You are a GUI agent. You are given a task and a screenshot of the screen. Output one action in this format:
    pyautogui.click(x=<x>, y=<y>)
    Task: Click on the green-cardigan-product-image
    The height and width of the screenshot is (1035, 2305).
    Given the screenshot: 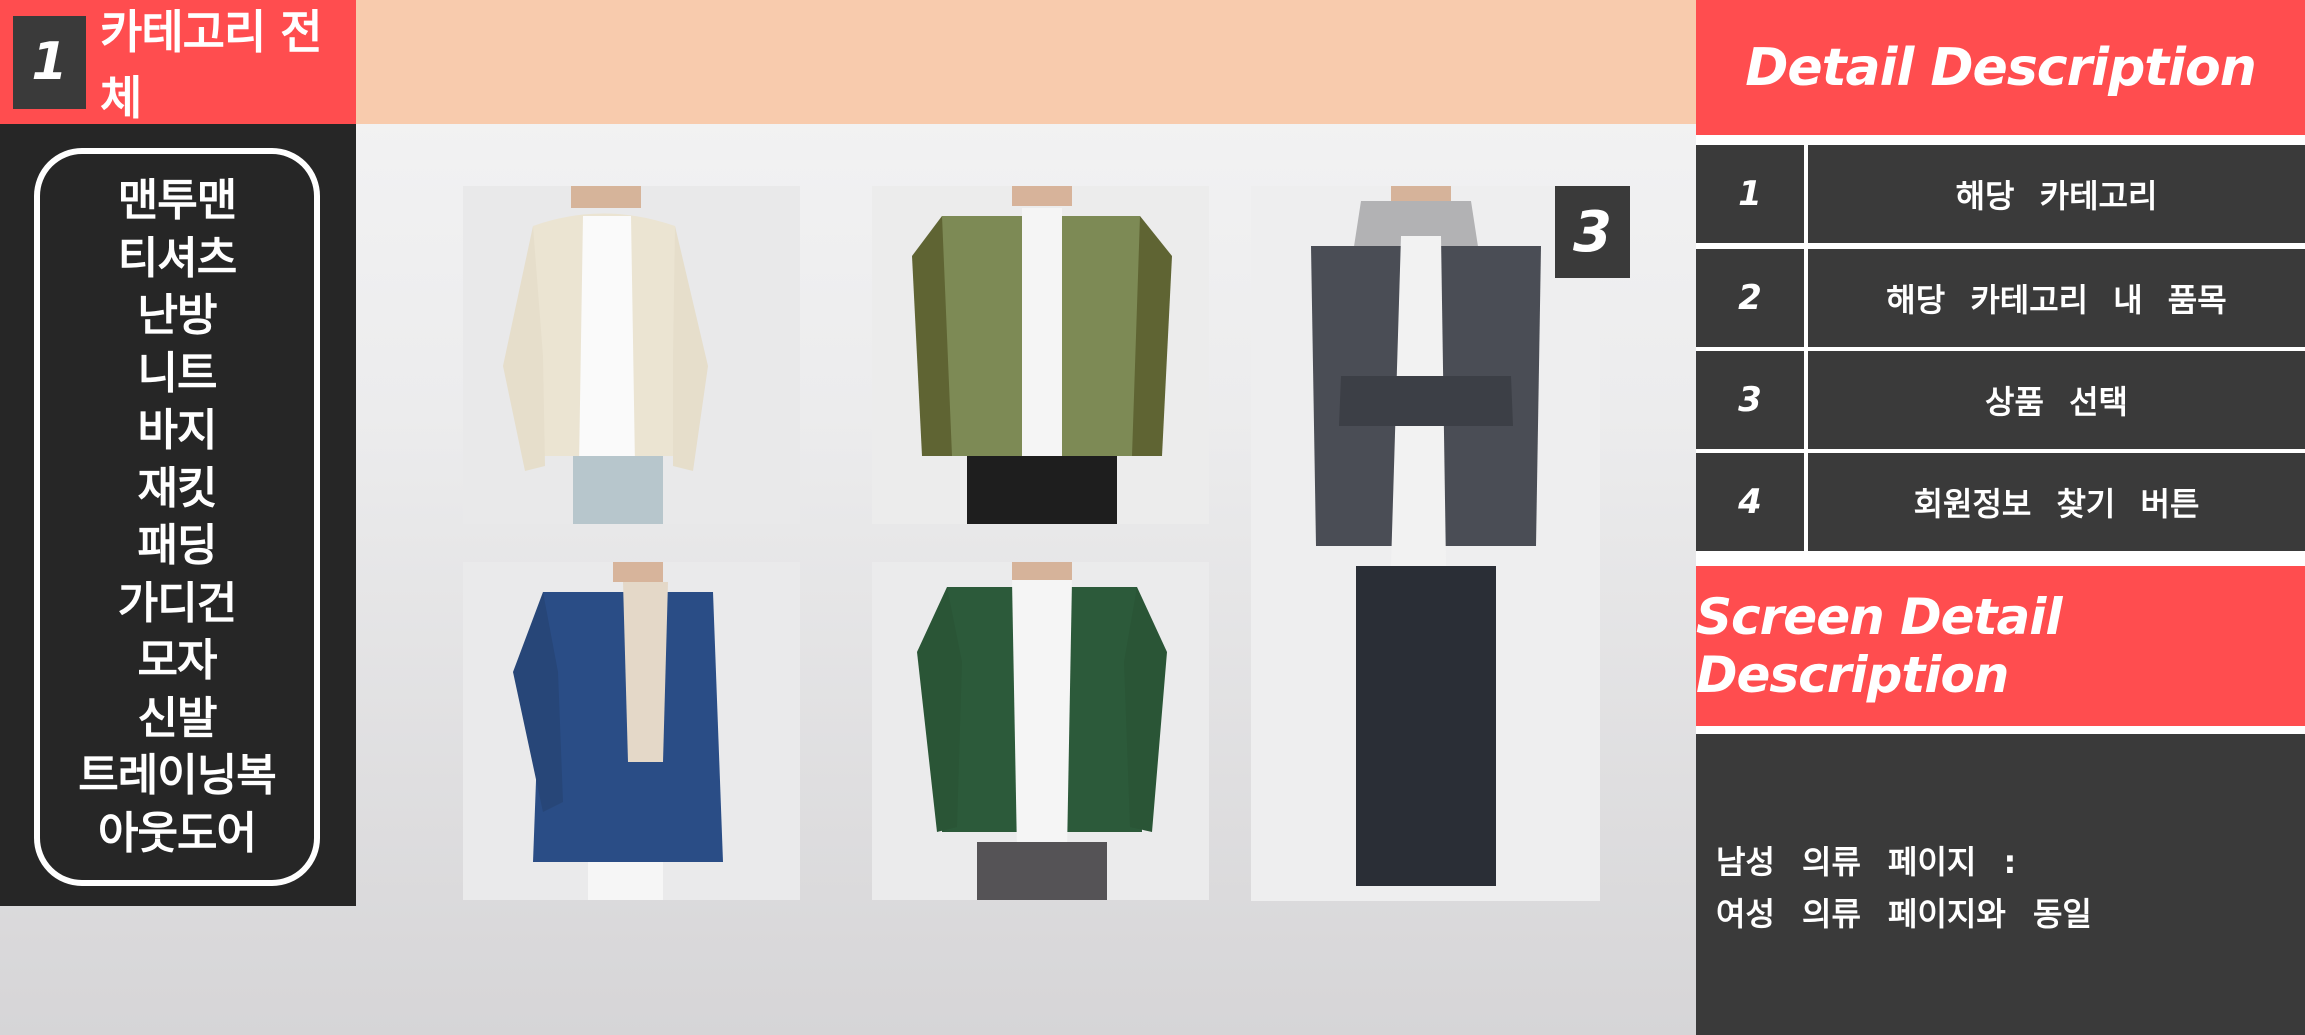 What is the action you would take?
    pyautogui.click(x=1040, y=731)
    